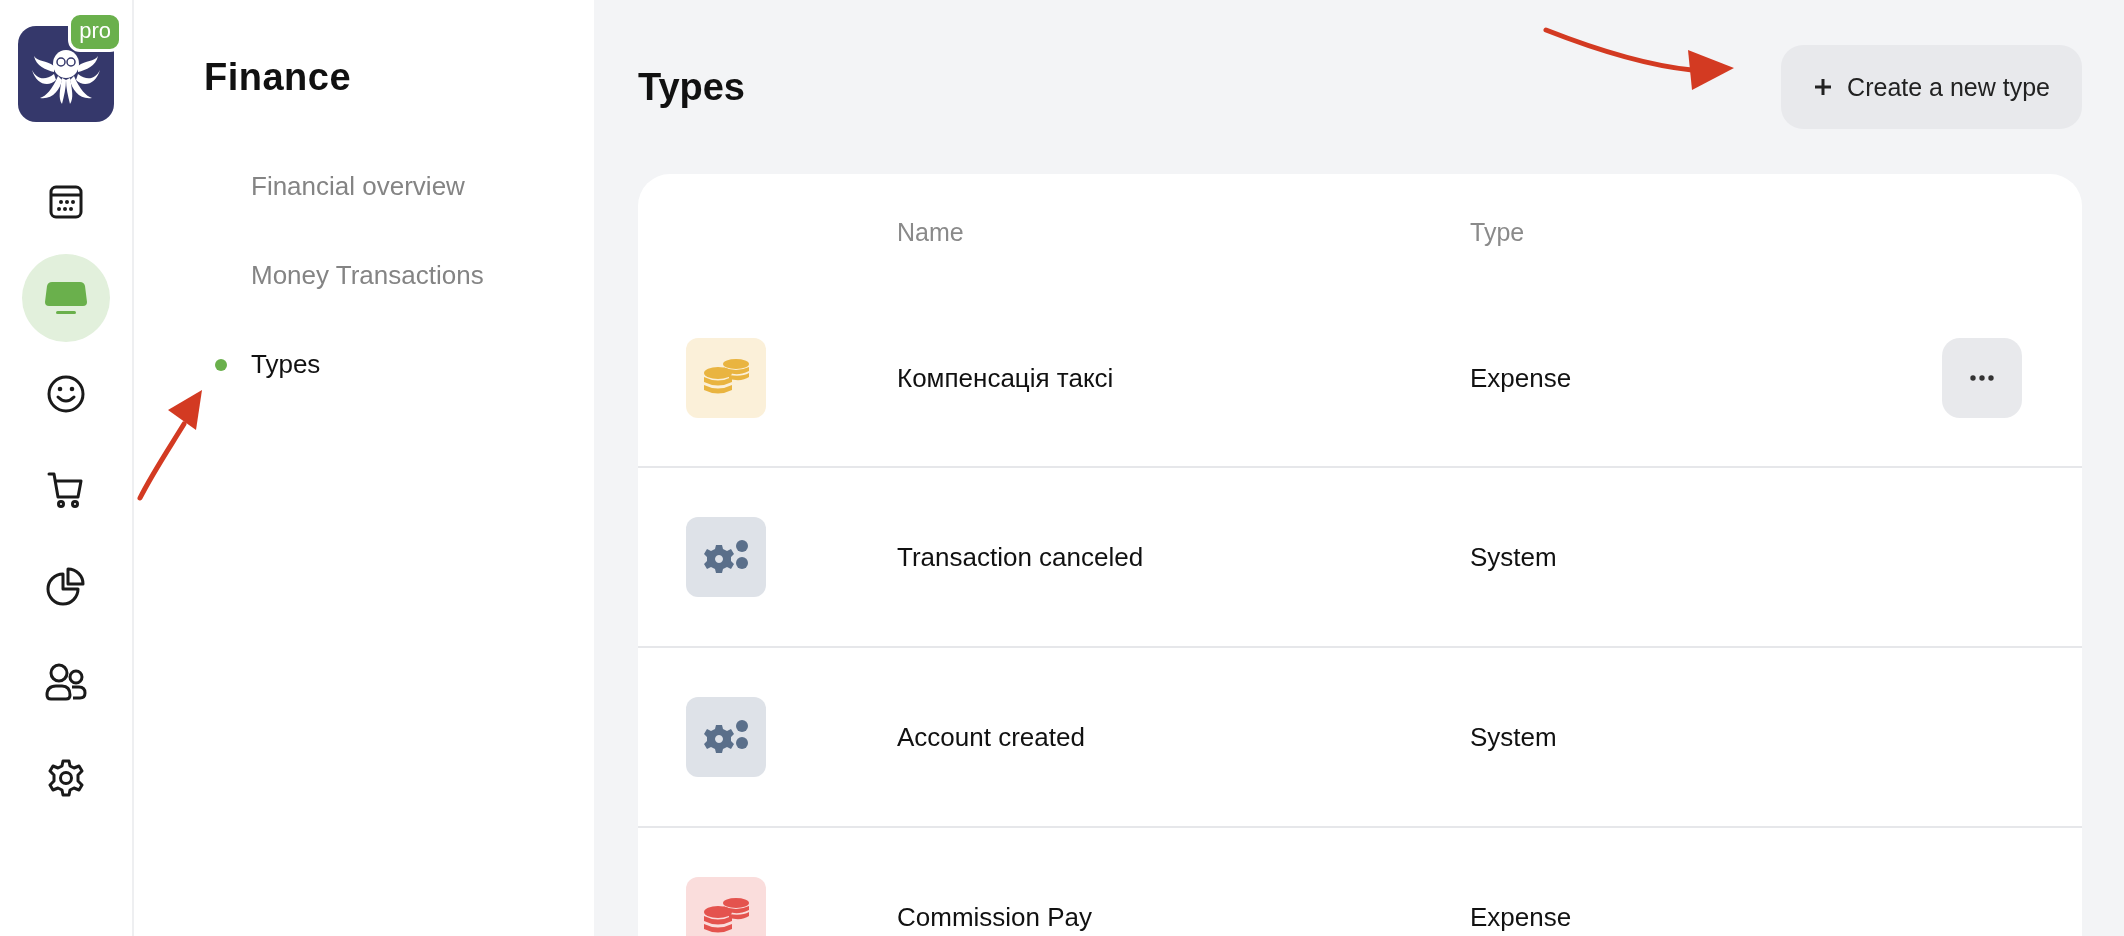  I want to click on table-row: Transaction canceled System, so click(1360, 556).